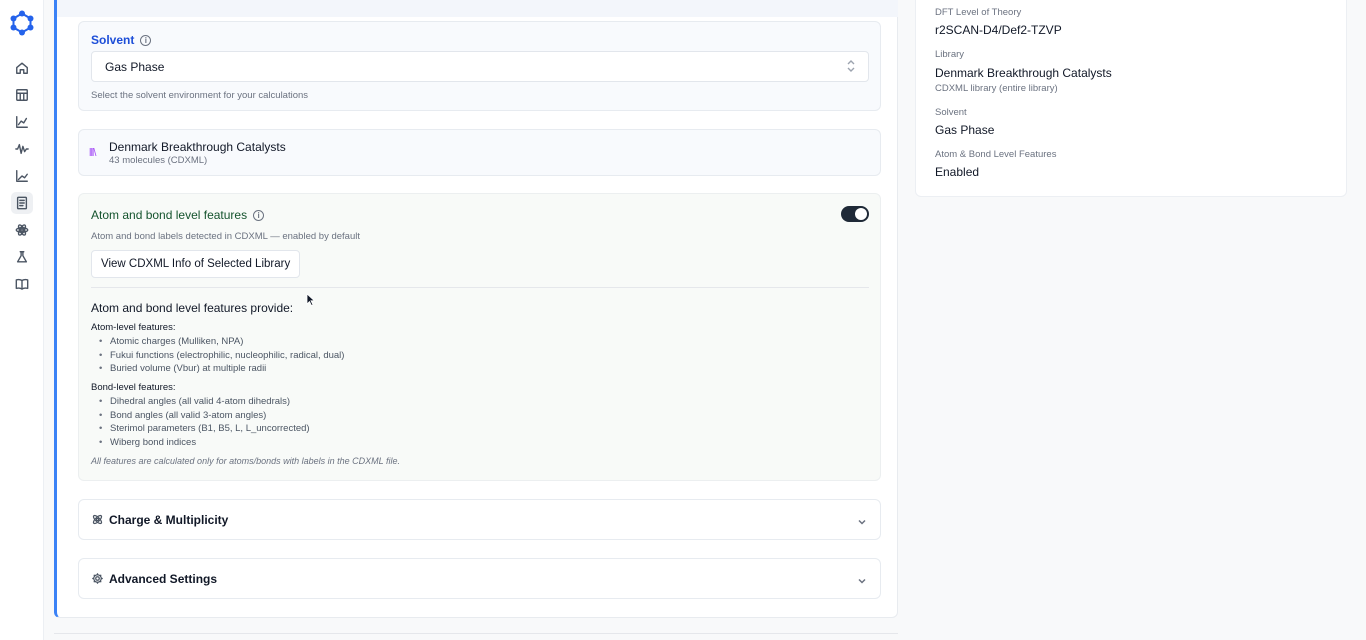  Describe the element at coordinates (22, 284) in the screenshot. I see `book-icon` at that location.